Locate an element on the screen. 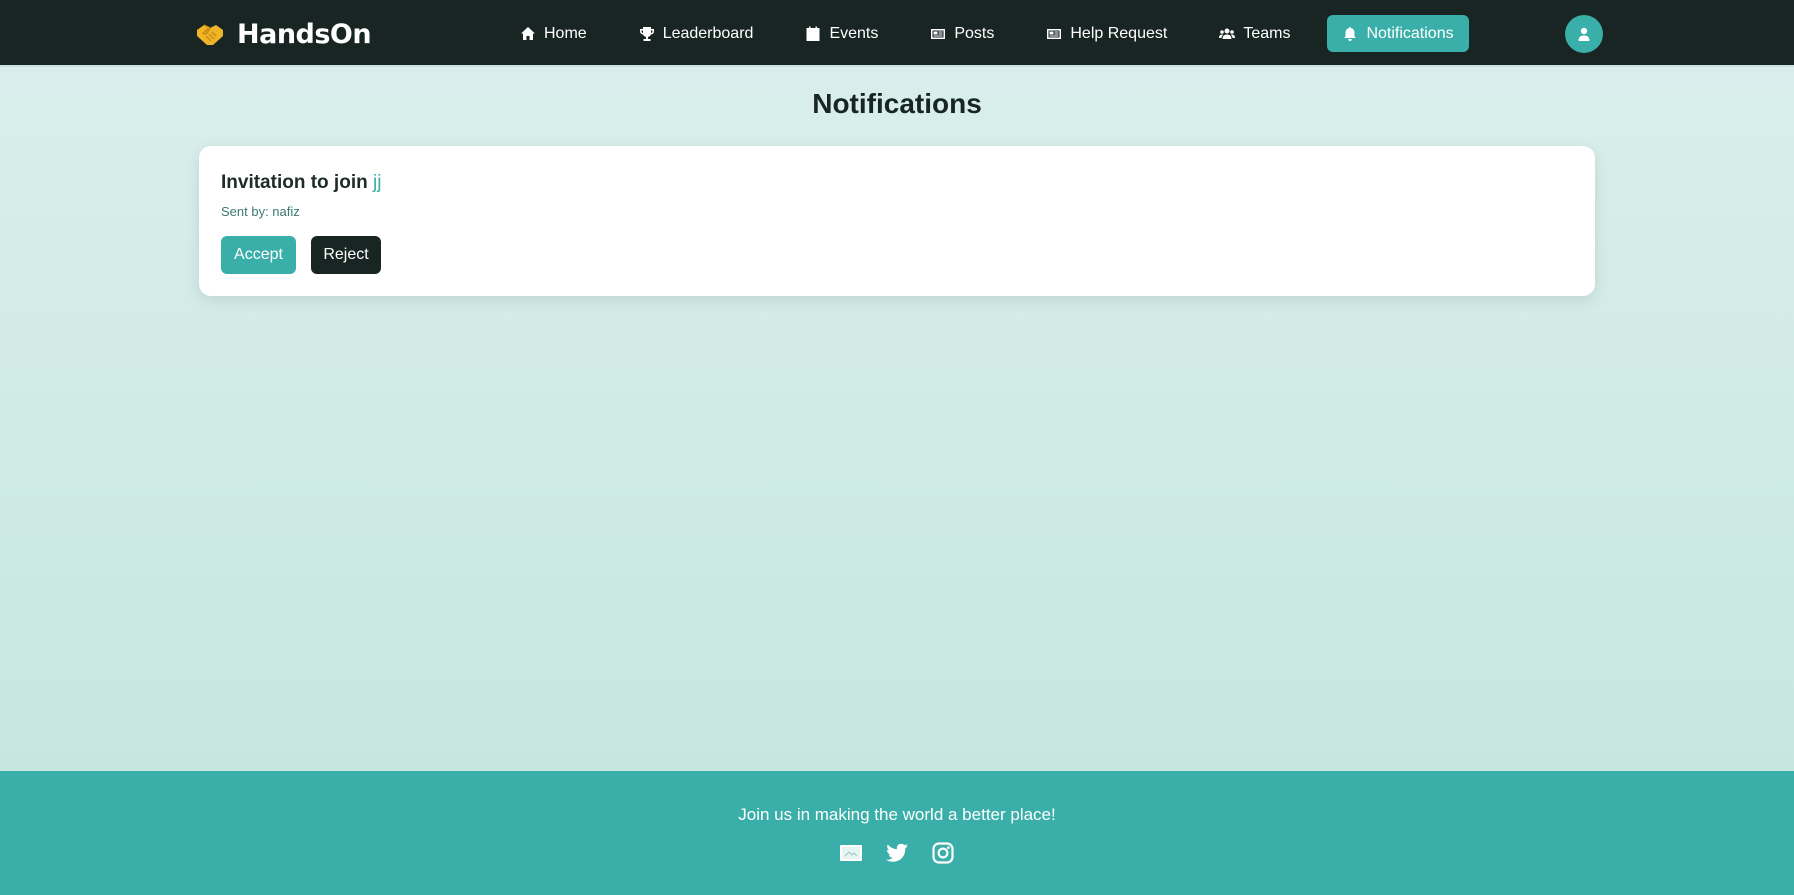 The width and height of the screenshot is (1794, 895). nav-item-label: Home is located at coordinates (565, 33).